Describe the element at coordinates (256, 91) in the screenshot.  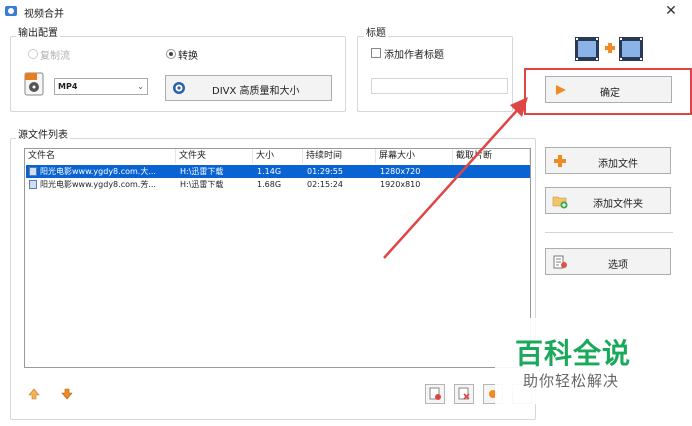
I see `profile-label: DIVX 高质量和大小` at that location.